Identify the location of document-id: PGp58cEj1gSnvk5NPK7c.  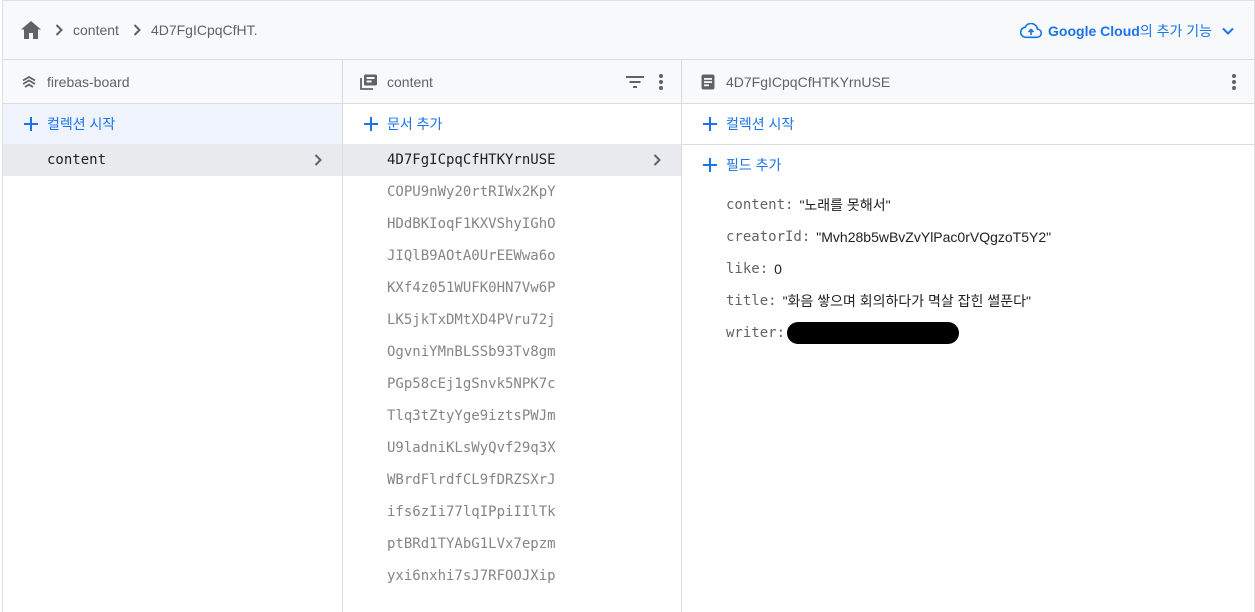
(471, 384).